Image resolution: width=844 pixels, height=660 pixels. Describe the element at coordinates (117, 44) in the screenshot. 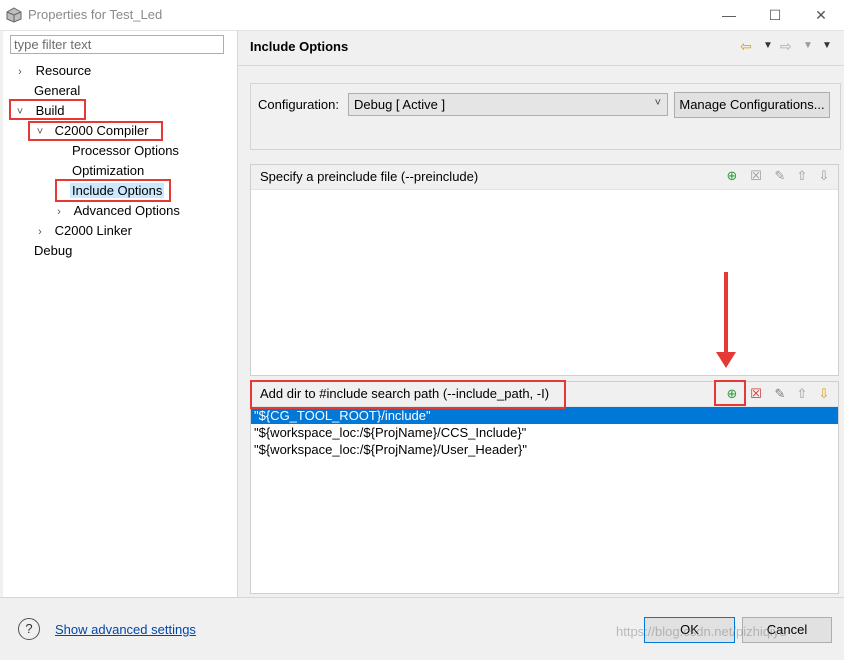

I see `filter-input: type filter text` at that location.